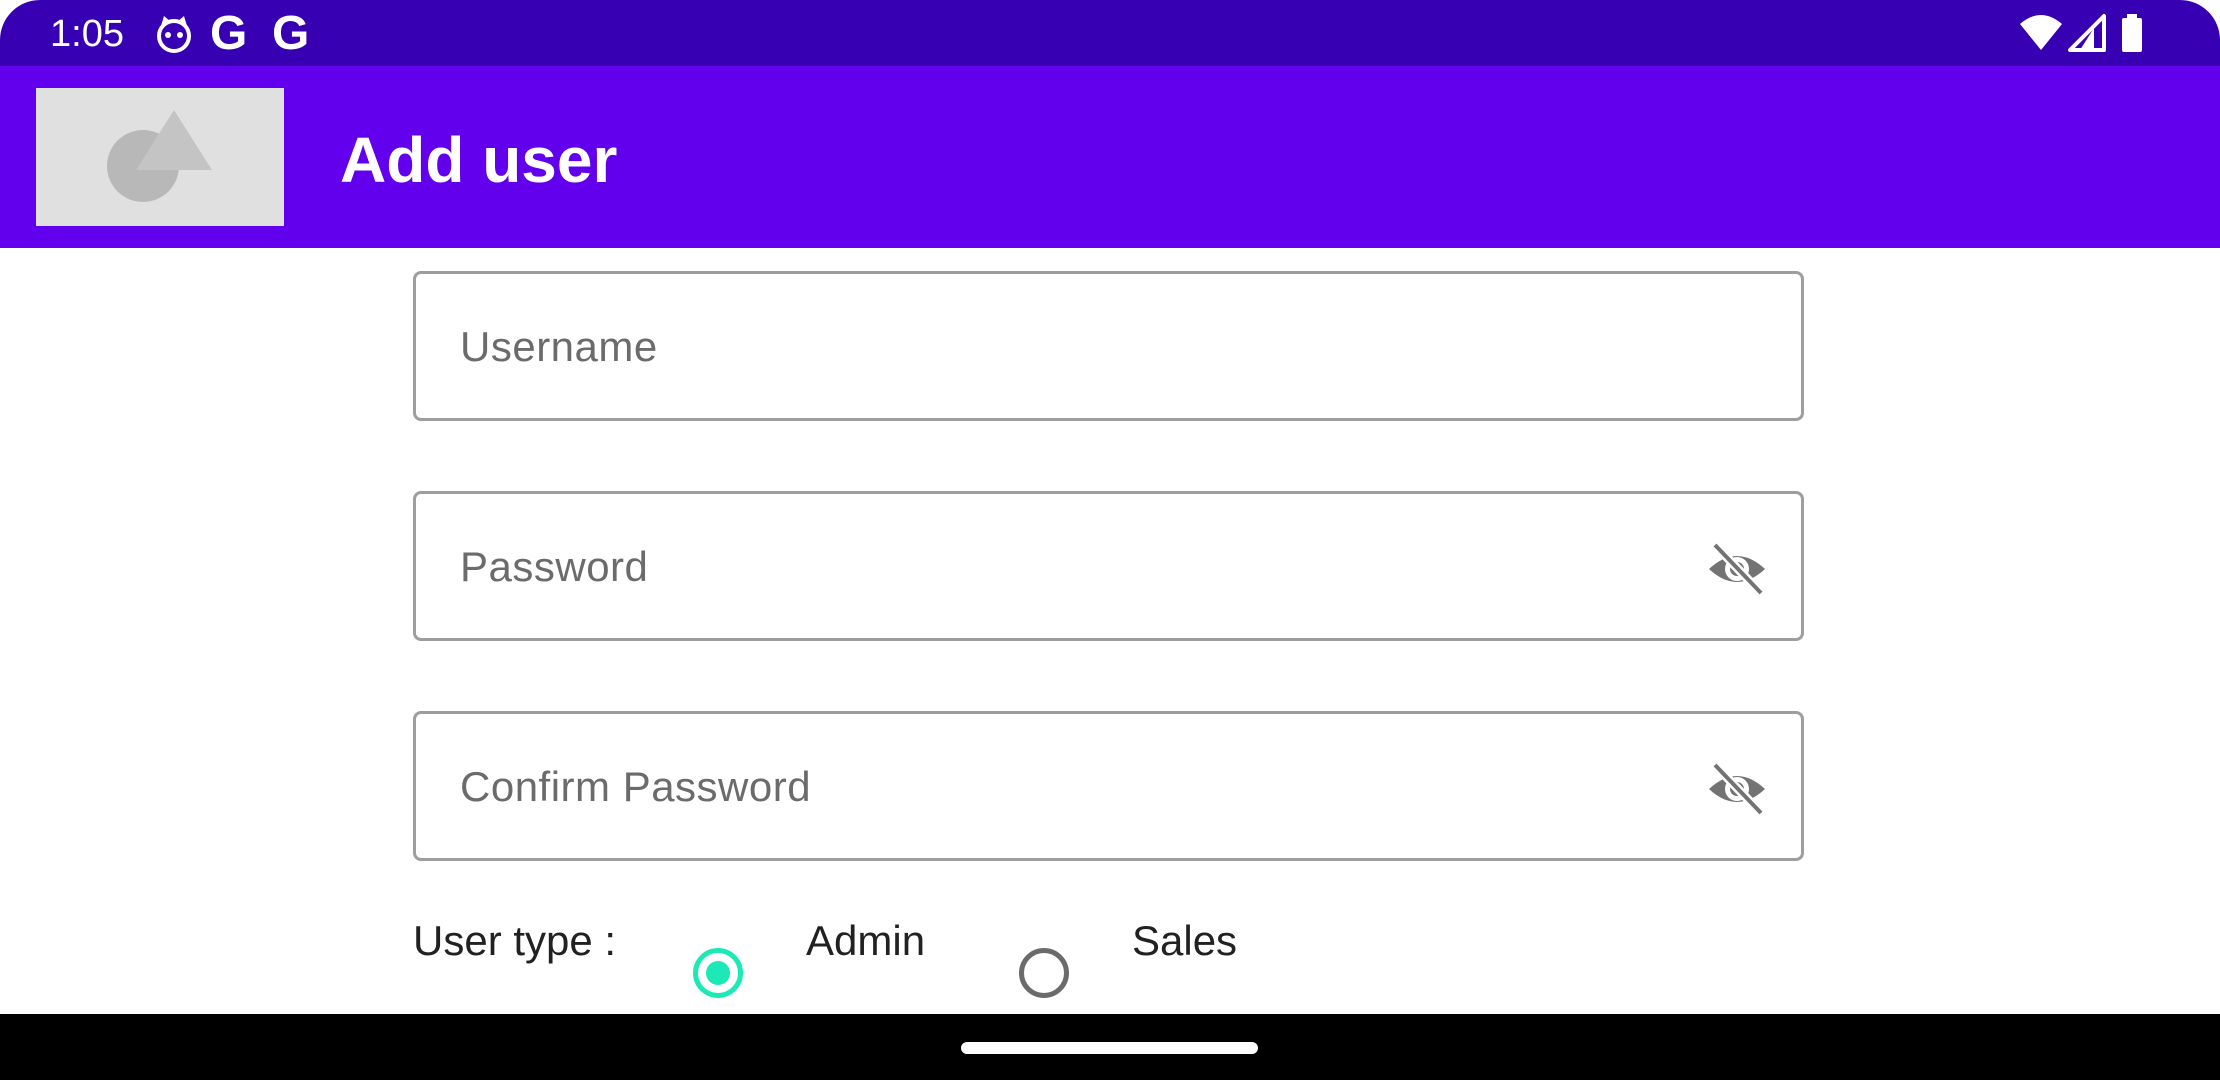 The height and width of the screenshot is (1080, 2220). Describe the element at coordinates (1044, 973) in the screenshot. I see `sales-radio` at that location.